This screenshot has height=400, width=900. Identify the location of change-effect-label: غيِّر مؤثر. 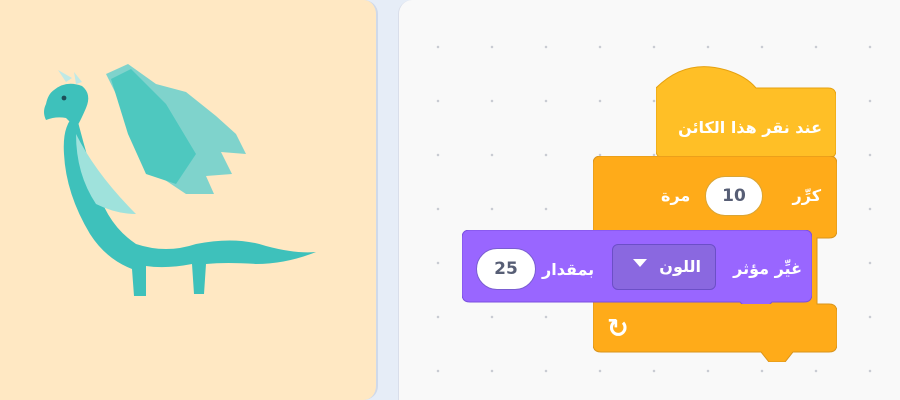
(767, 268).